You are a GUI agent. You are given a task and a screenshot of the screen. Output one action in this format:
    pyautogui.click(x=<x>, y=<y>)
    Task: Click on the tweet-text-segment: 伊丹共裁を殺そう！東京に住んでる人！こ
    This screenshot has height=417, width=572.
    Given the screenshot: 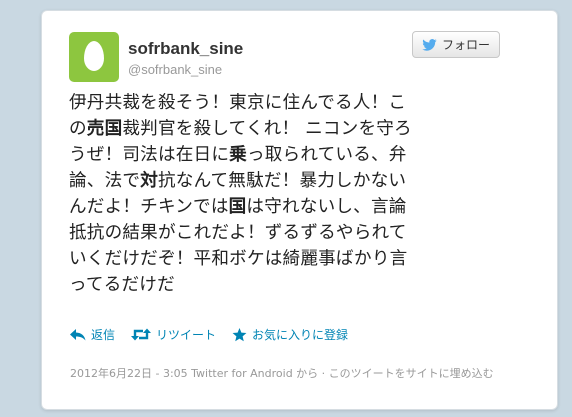 What is the action you would take?
    pyautogui.click(x=238, y=103)
    